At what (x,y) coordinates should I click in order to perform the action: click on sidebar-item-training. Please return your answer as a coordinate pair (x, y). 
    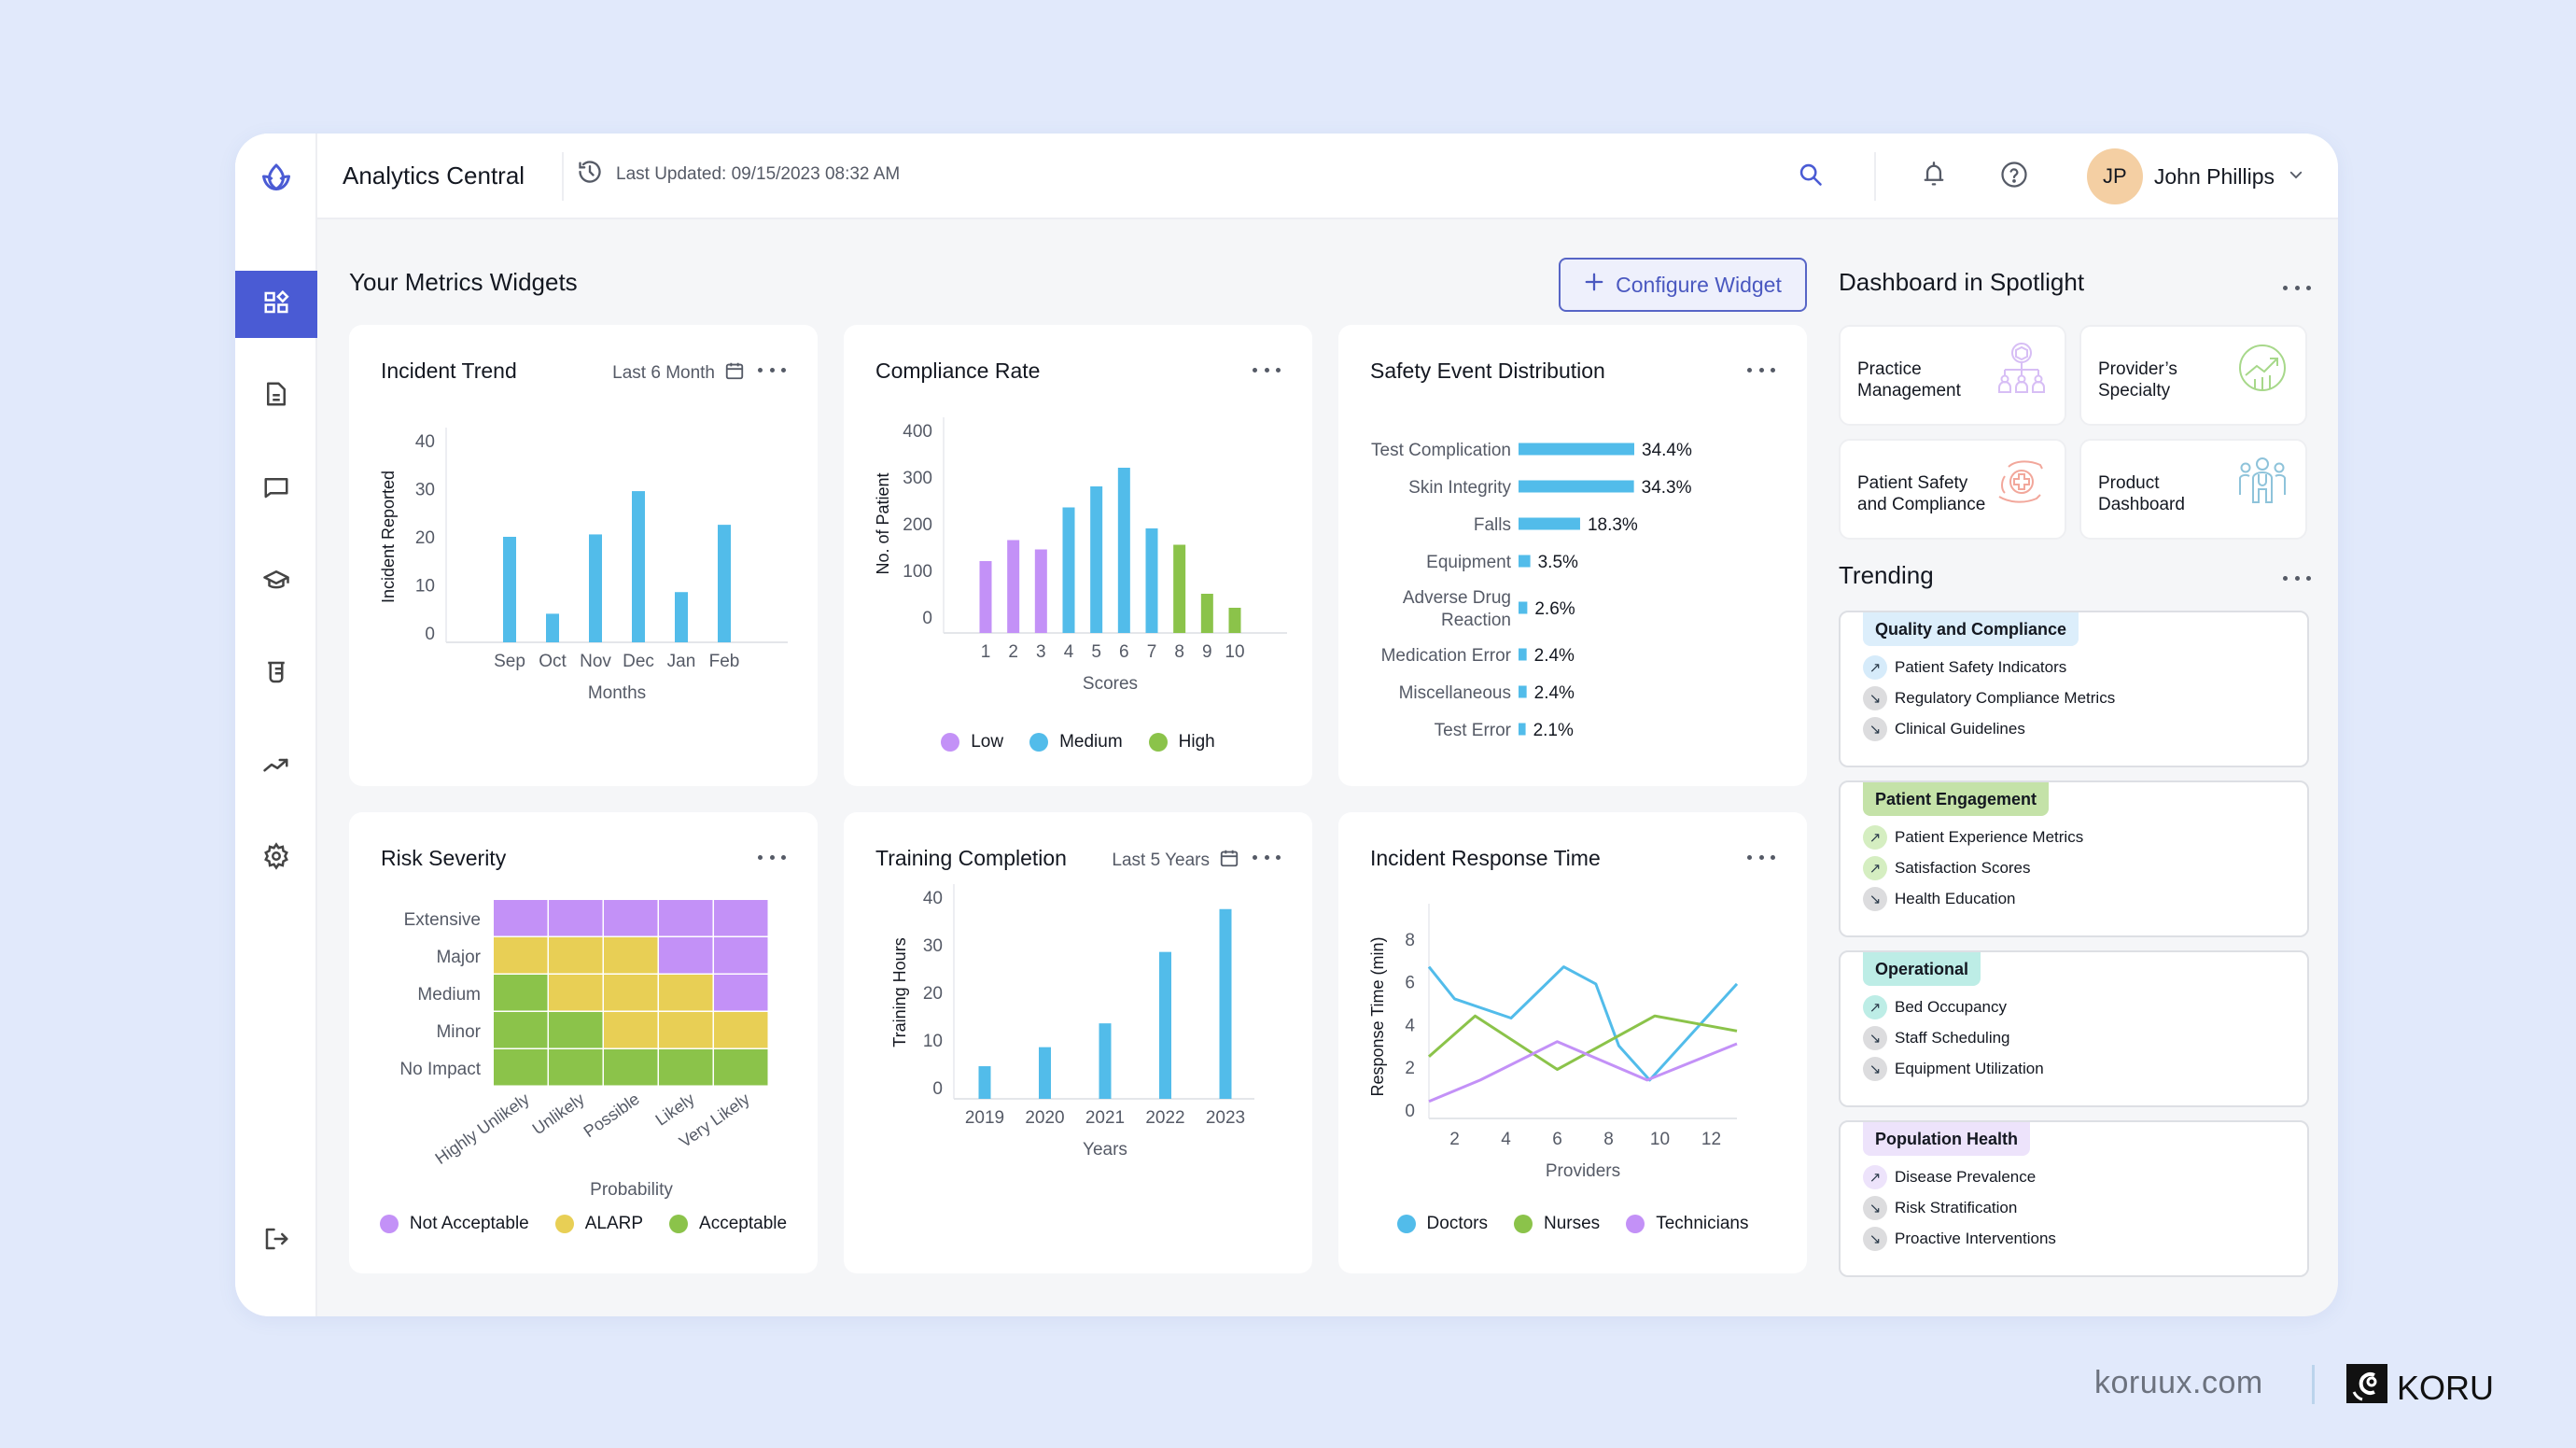
    Looking at the image, I should click on (276, 581).